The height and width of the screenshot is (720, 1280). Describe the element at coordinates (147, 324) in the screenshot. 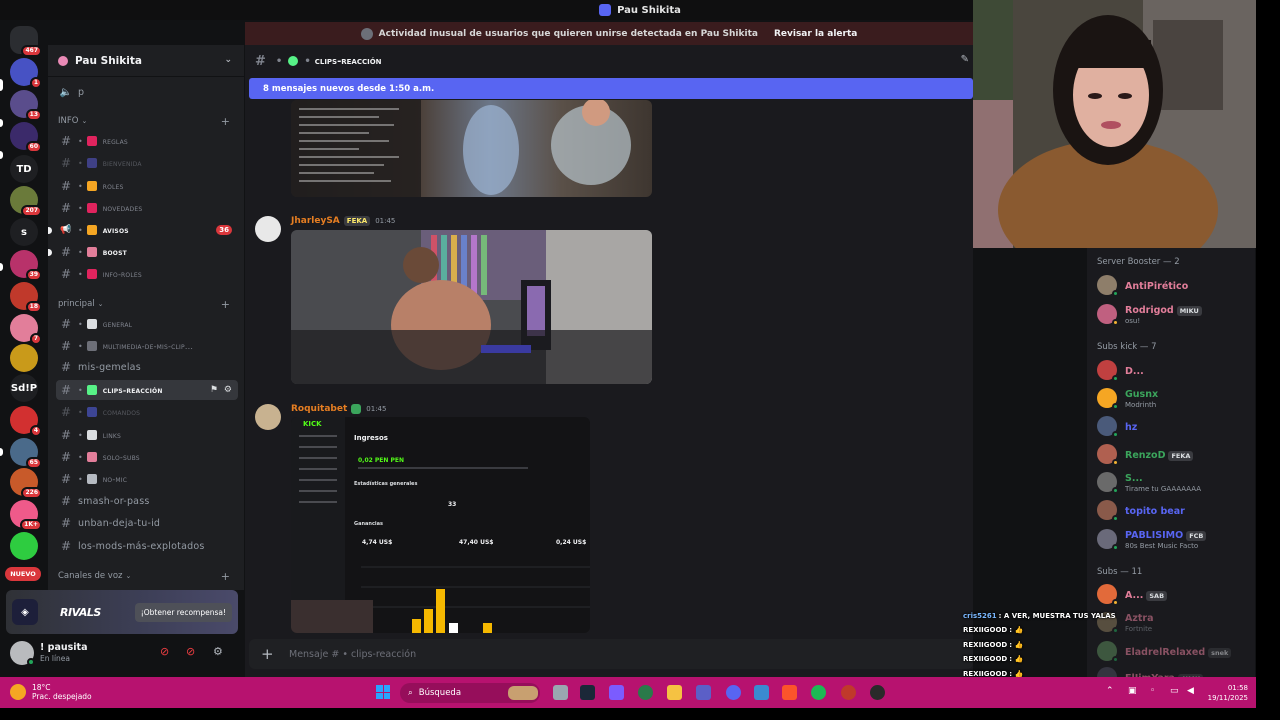

I see `channel-item: # • general` at that location.